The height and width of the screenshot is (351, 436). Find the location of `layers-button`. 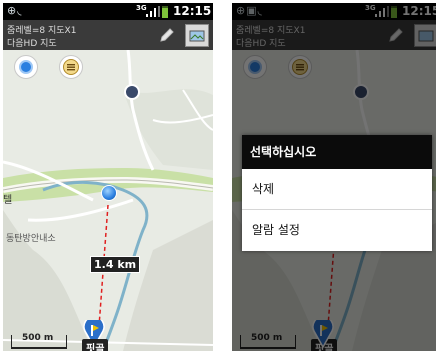

layers-button is located at coordinates (197, 35).